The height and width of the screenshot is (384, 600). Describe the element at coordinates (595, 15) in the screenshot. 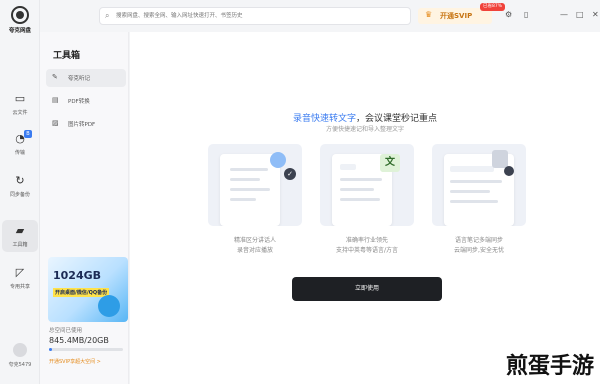

I see `close-icon: ✕` at that location.